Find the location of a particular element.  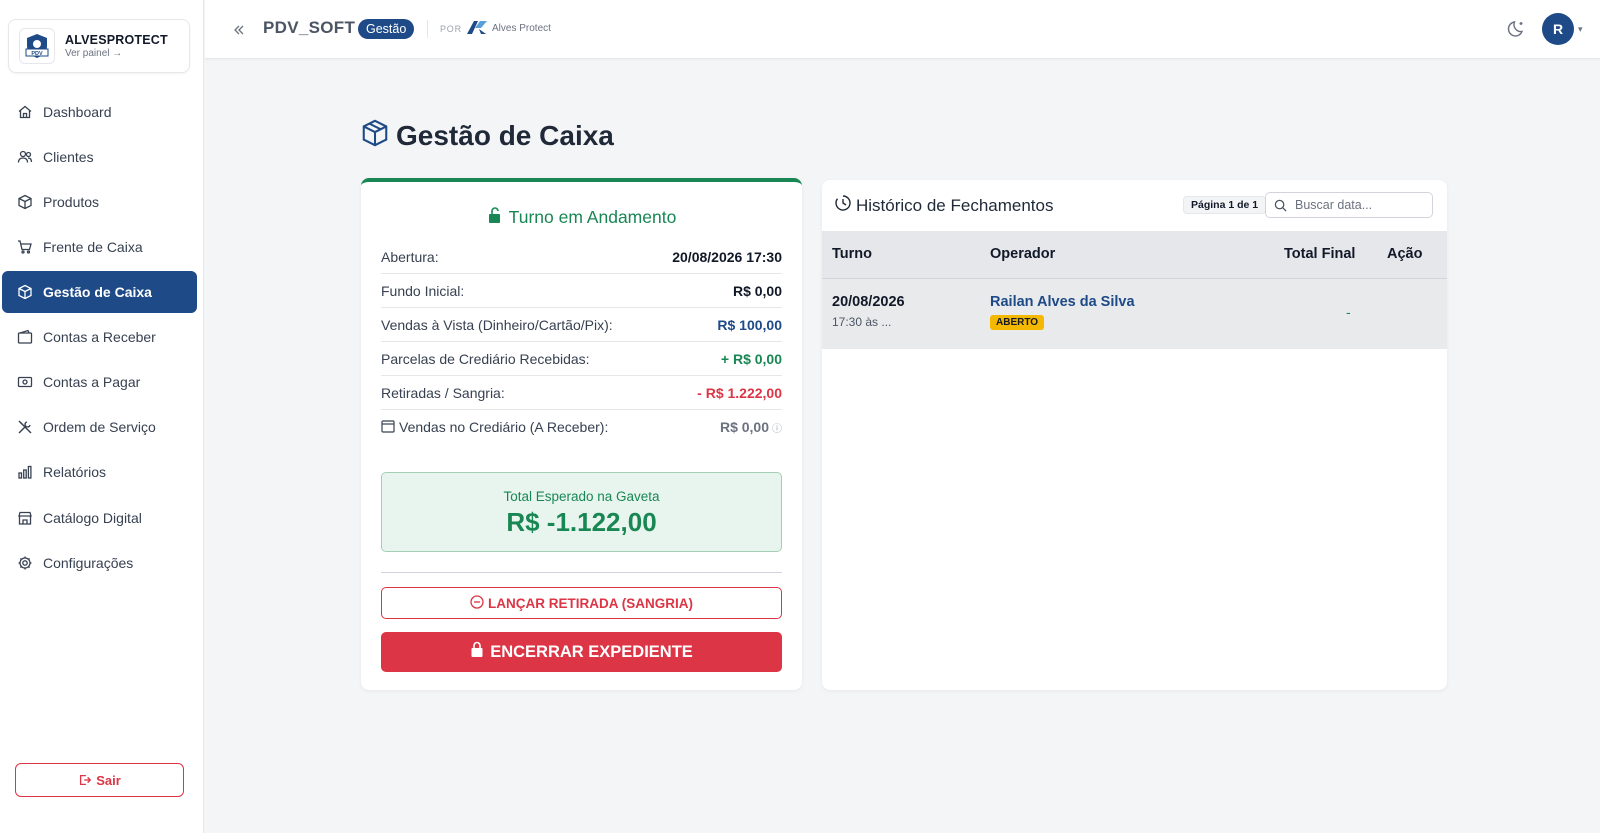

minus-circle-icon is located at coordinates (477, 603).